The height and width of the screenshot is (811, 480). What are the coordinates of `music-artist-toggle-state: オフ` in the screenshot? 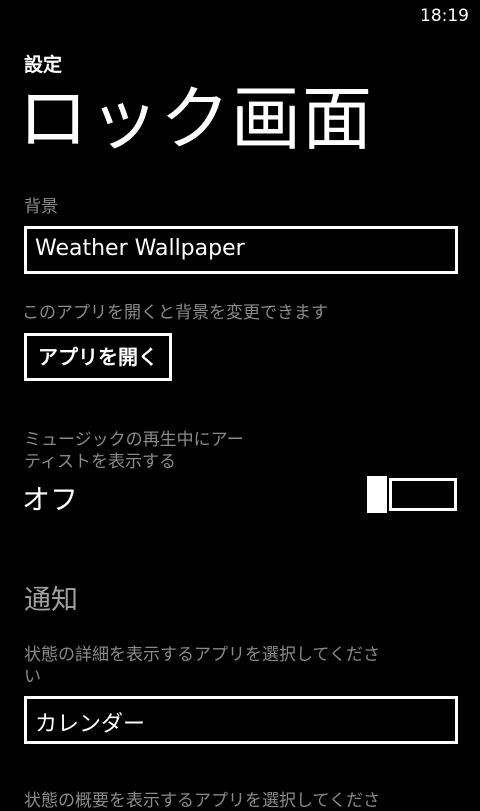 It's located at (50, 499).